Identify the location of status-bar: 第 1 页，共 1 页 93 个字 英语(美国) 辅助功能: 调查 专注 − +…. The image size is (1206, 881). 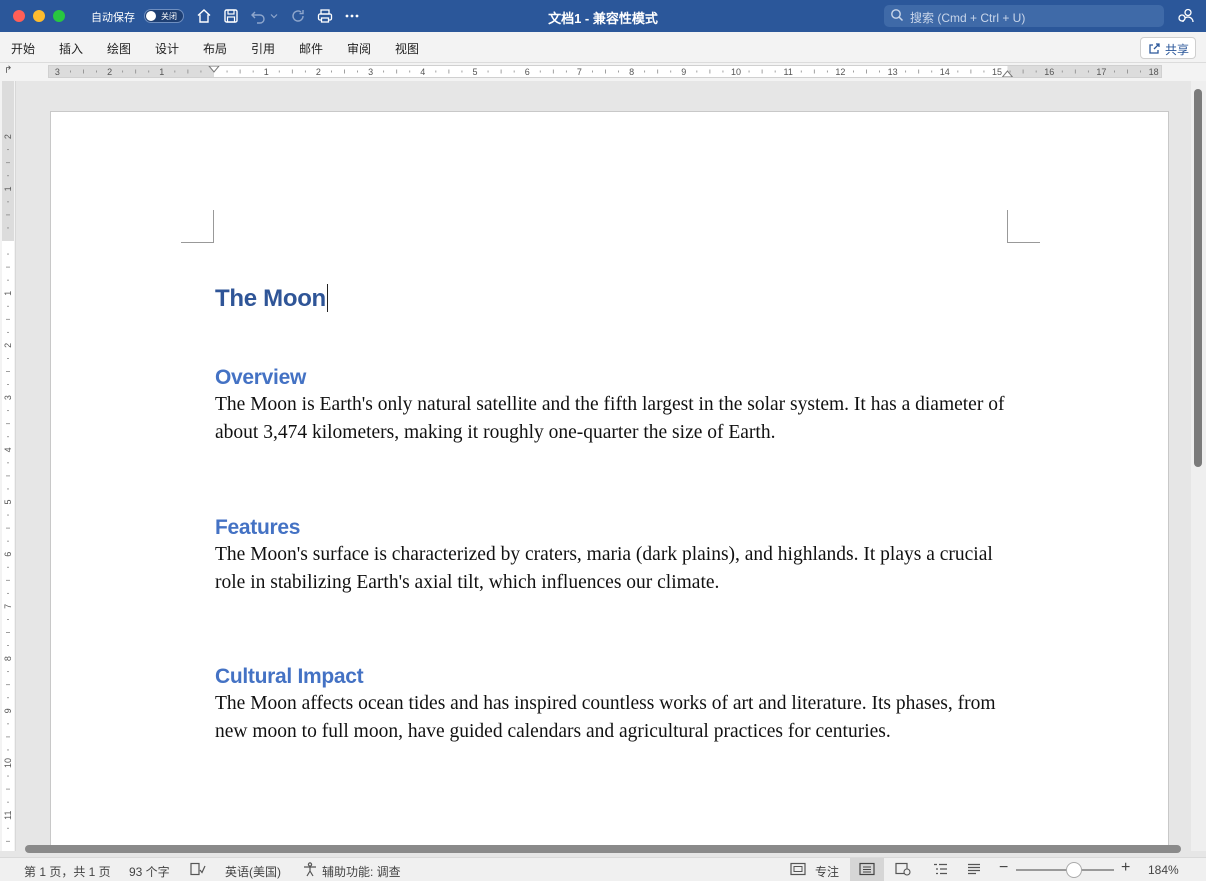
(603, 869).